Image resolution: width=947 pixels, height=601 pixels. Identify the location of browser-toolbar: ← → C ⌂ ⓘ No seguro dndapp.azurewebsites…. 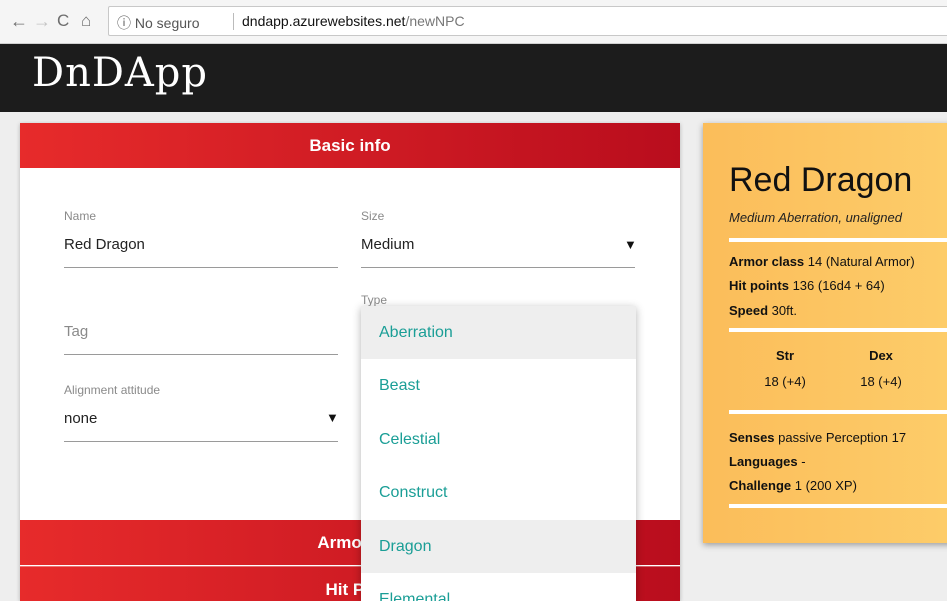
(473, 22).